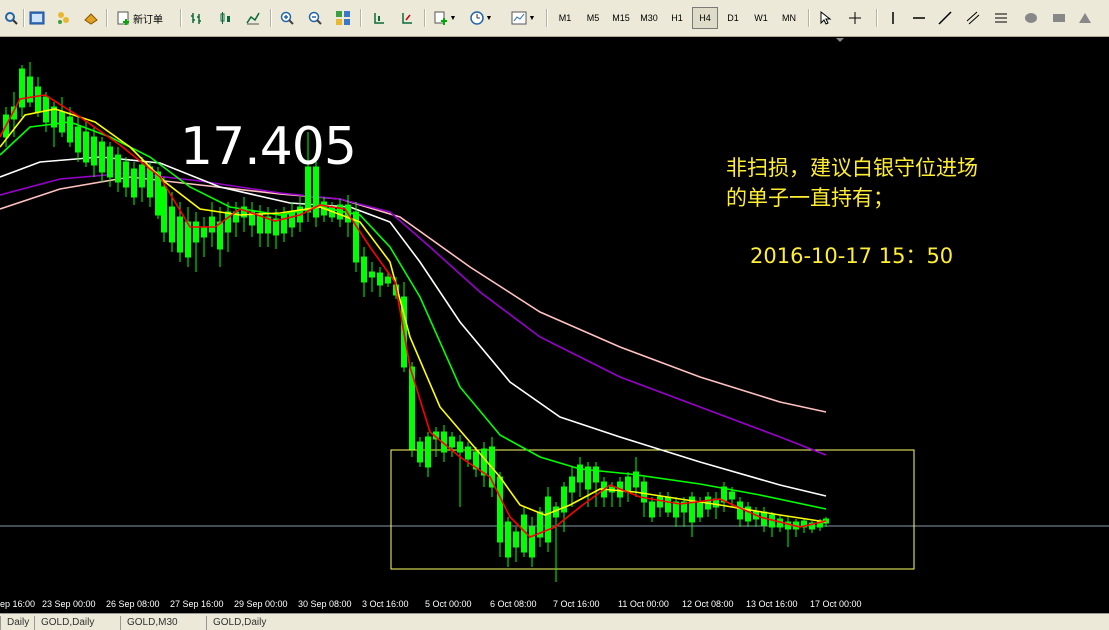  What do you see at coordinates (789, 18) in the screenshot?
I see `timeframe-mn-button: MN` at bounding box center [789, 18].